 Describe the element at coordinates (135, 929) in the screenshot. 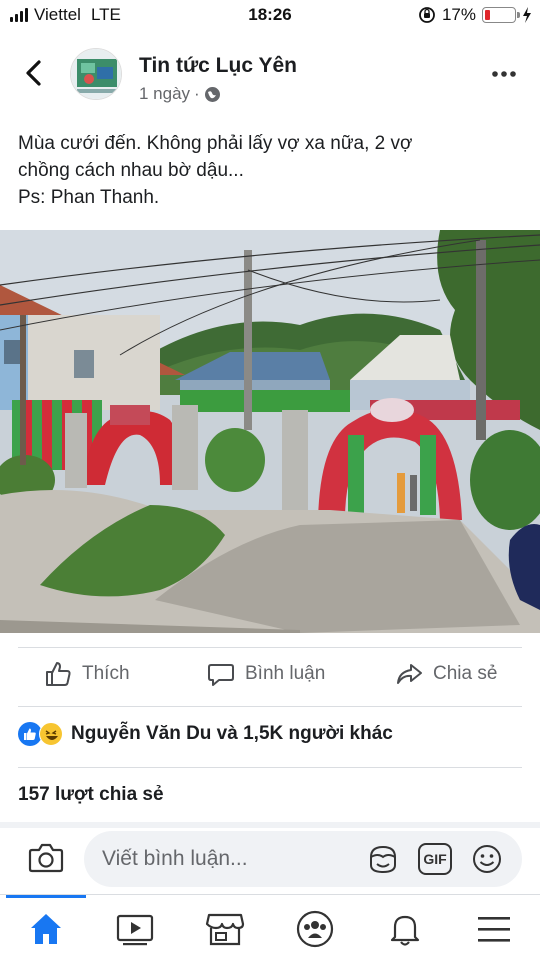

I see `watch-icon` at that location.